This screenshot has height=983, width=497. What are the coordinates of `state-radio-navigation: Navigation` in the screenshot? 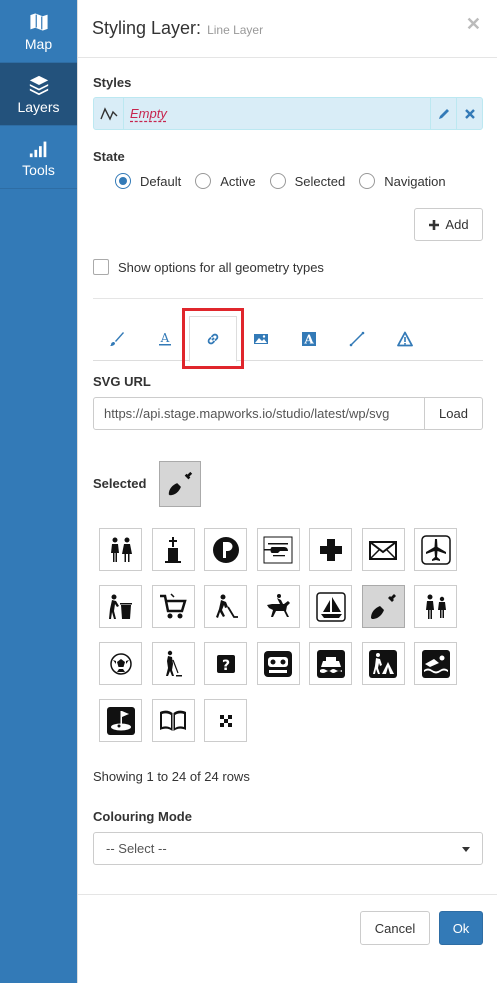 It's located at (402, 181).